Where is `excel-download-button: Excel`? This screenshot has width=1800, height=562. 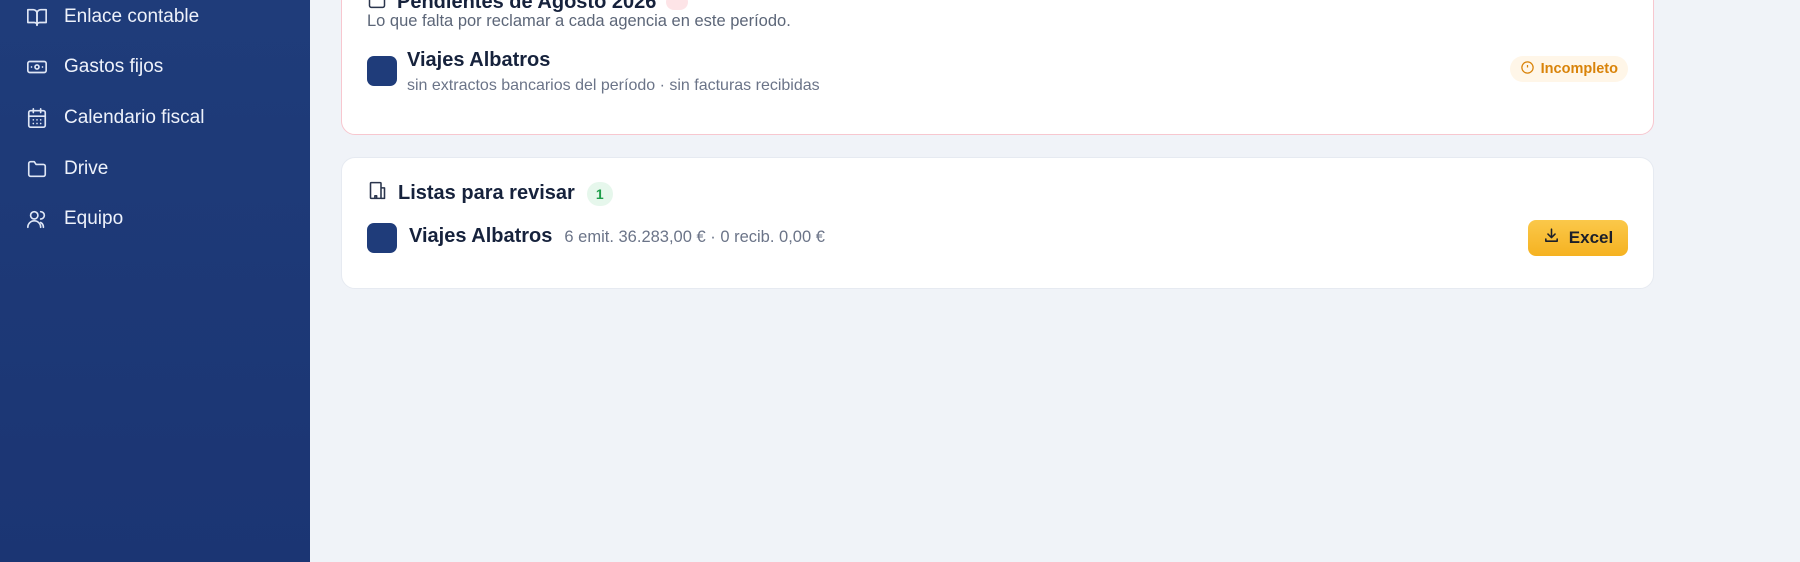
excel-download-button: Excel is located at coordinates (1578, 238).